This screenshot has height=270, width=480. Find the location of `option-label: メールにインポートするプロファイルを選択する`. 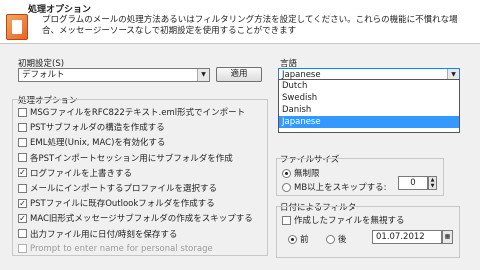

option-label: メールにインポートするプロファイルを選択する is located at coordinates (124, 189).